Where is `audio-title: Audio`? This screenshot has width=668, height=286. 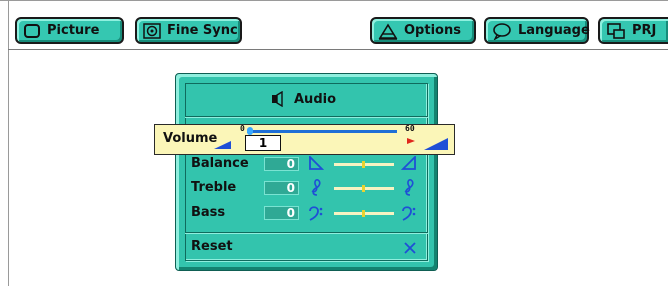
audio-title: Audio is located at coordinates (303, 99).